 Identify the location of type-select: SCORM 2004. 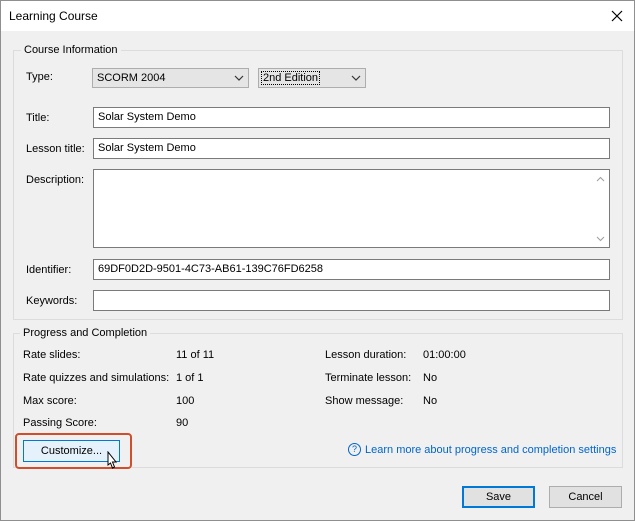
(170, 78).